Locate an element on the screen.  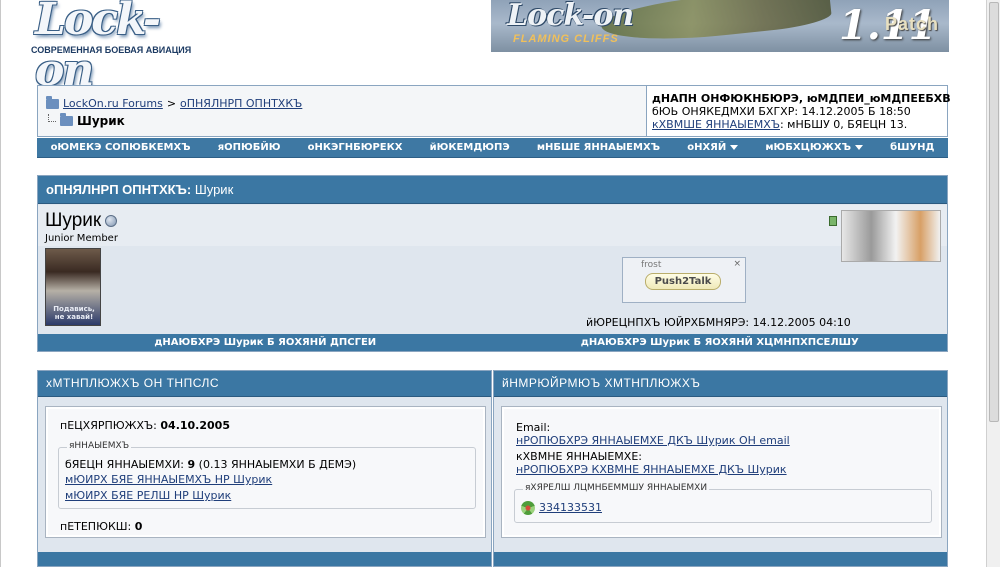
menu-calendar: йЮКЕМДЮПЭ is located at coordinates (470, 147).